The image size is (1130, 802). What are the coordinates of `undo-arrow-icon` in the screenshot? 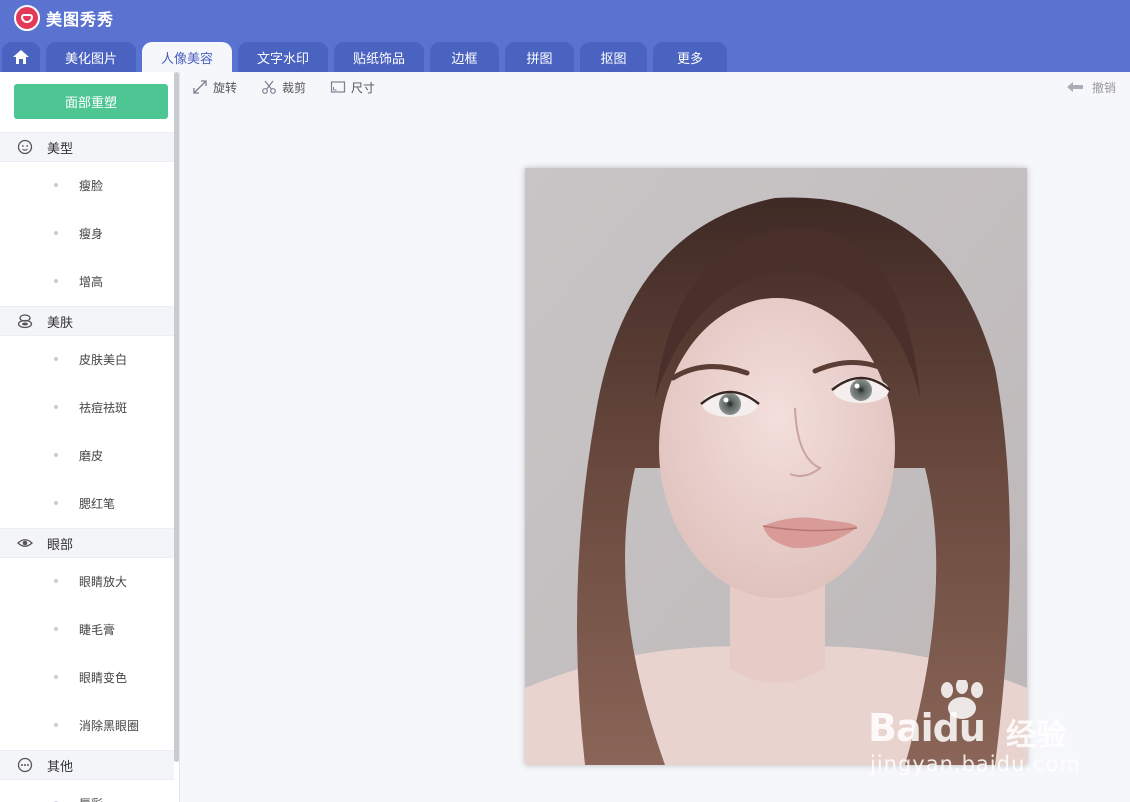 It's located at (1074, 87).